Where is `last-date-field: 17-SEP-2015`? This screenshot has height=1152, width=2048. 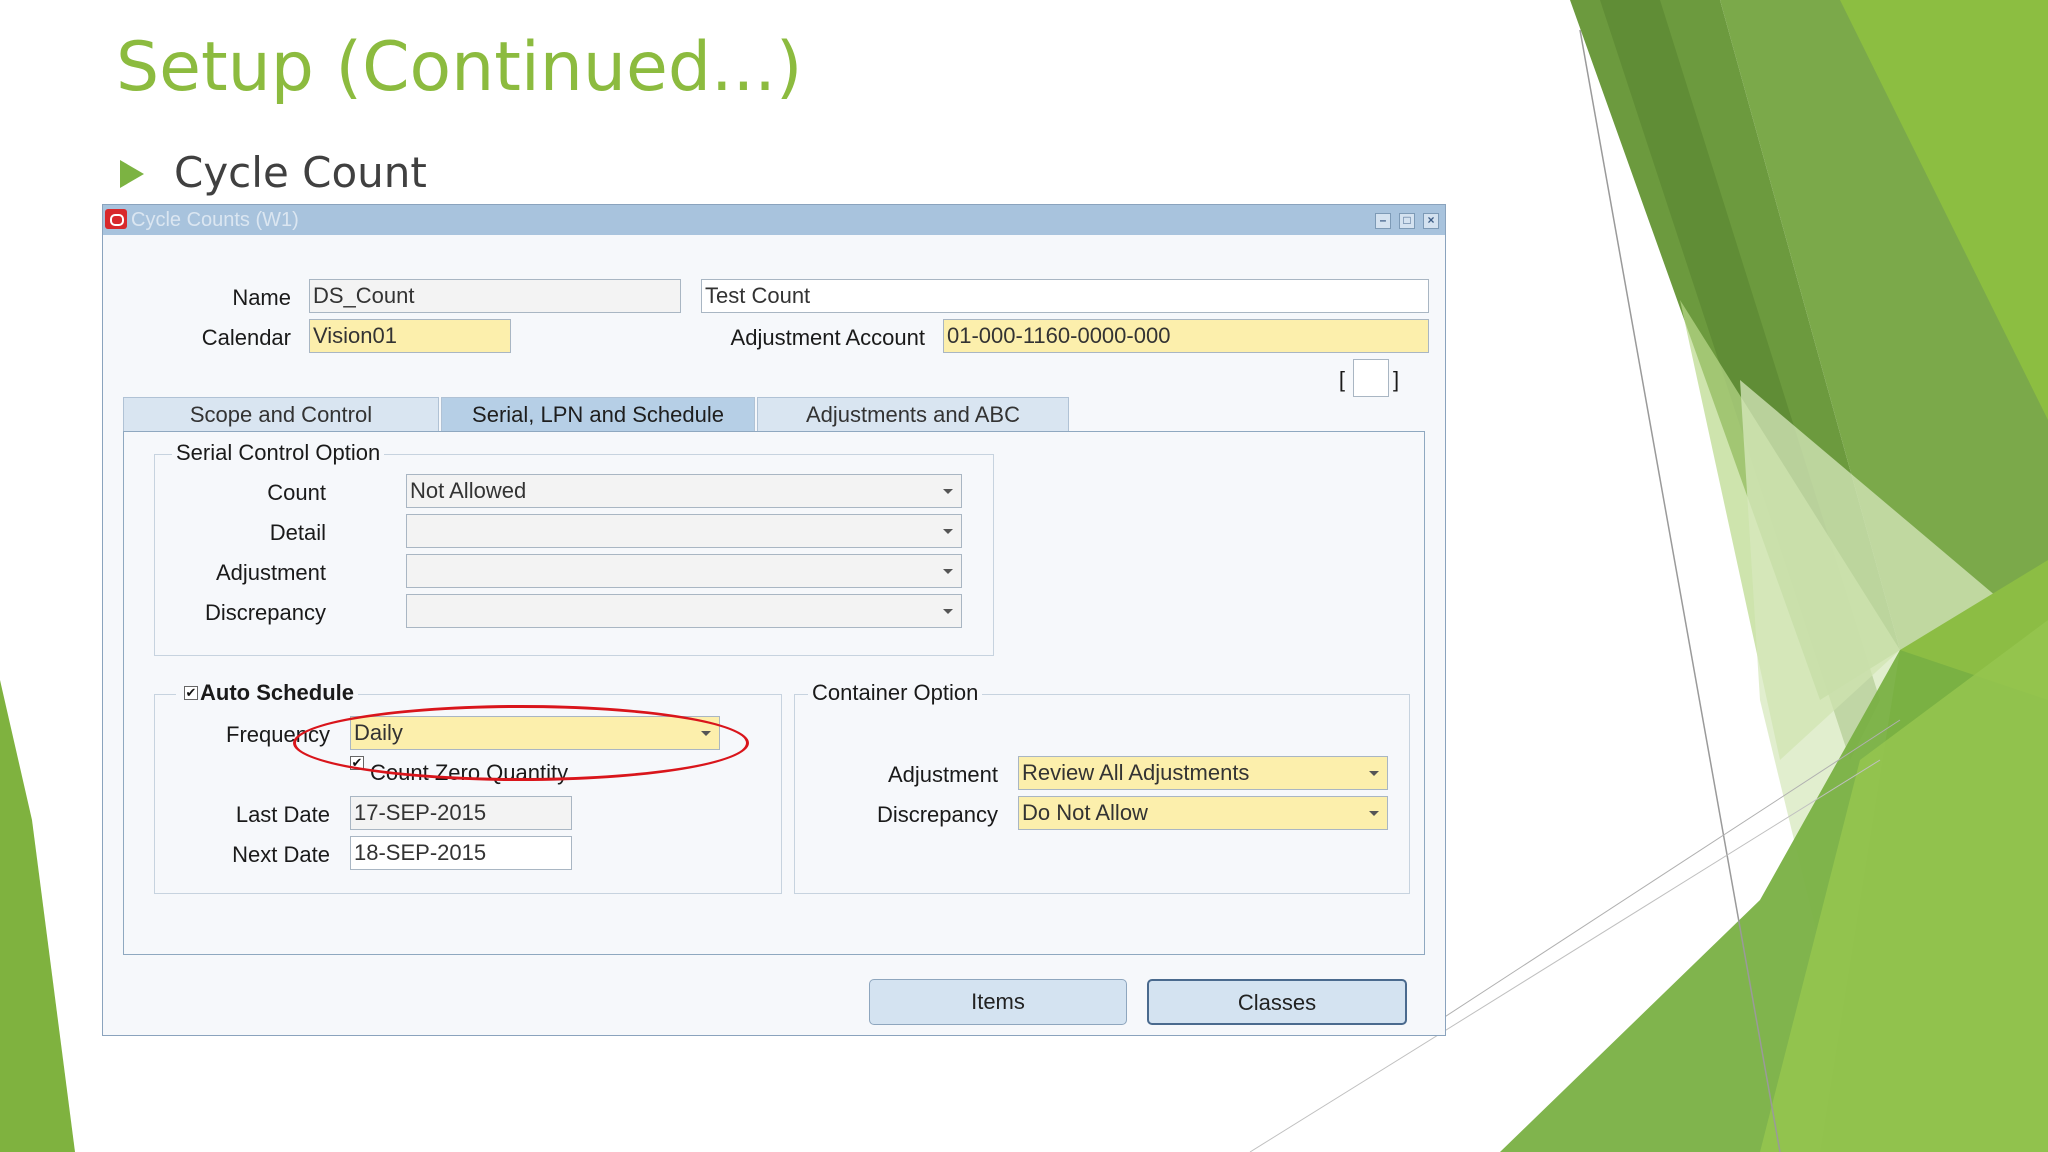 last-date-field: 17-SEP-2015 is located at coordinates (461, 813).